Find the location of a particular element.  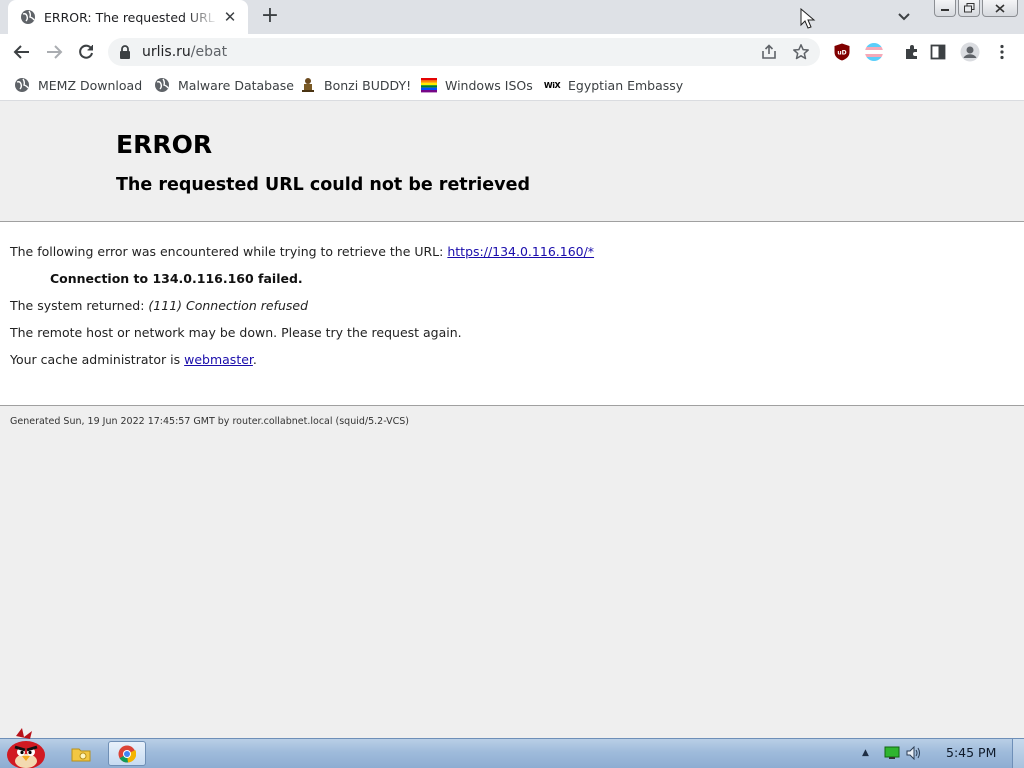

back-button is located at coordinates (22, 52).